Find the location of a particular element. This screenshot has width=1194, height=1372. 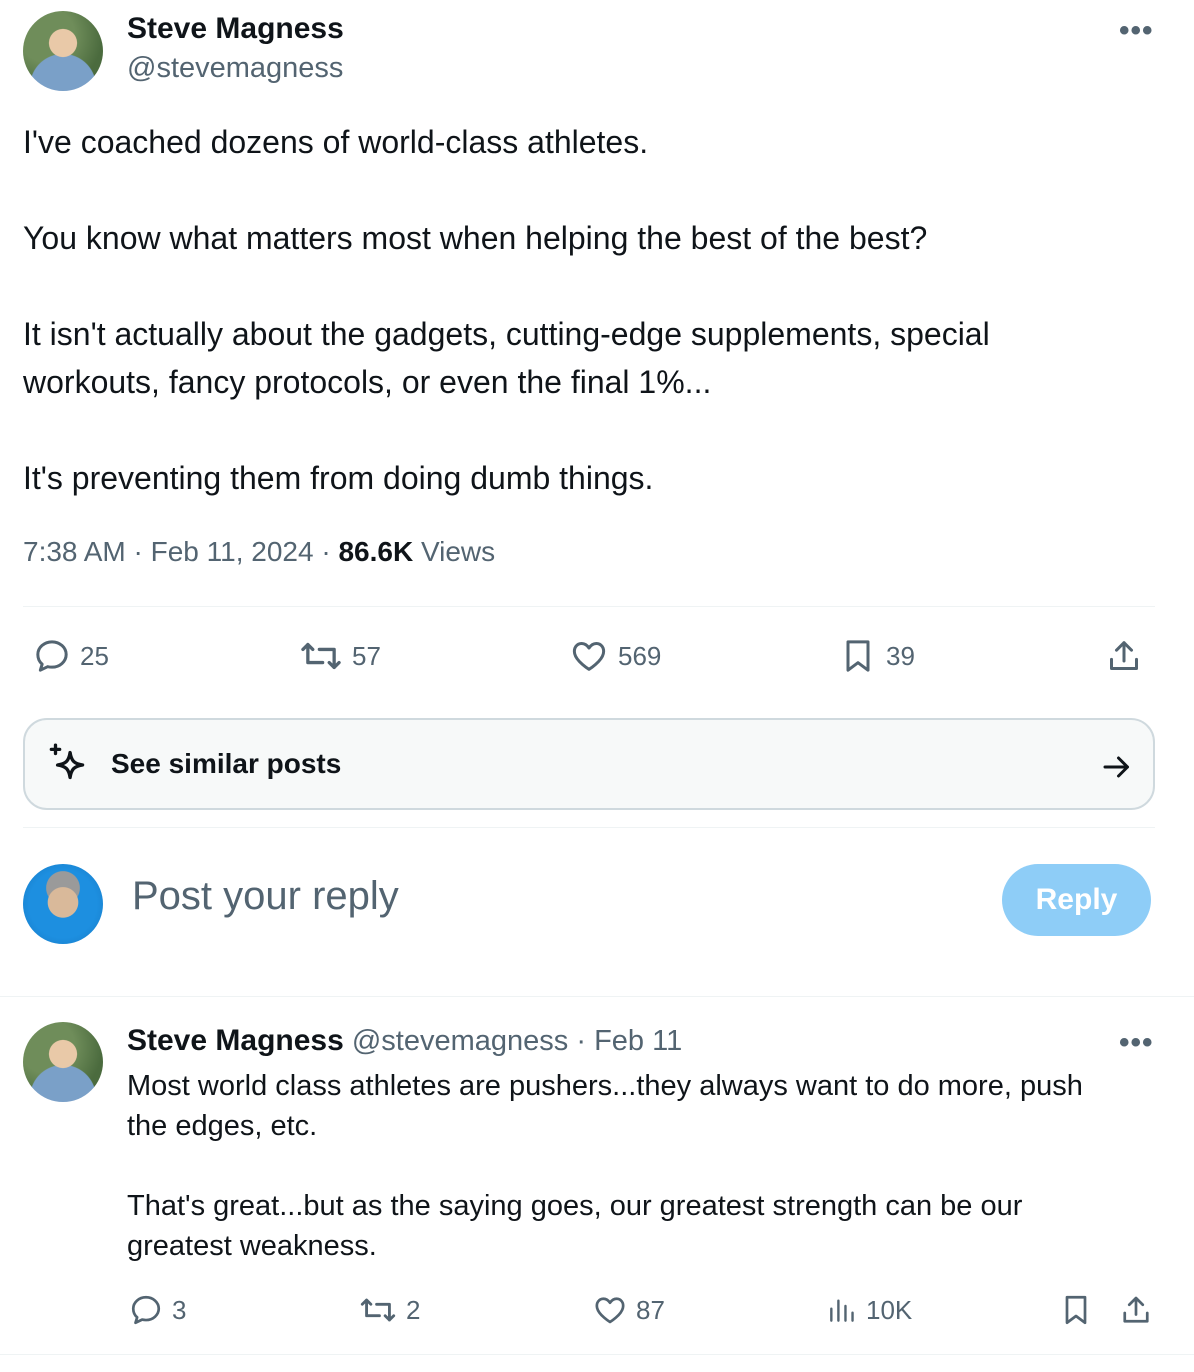

bookmark-count: 39 is located at coordinates (900, 655).